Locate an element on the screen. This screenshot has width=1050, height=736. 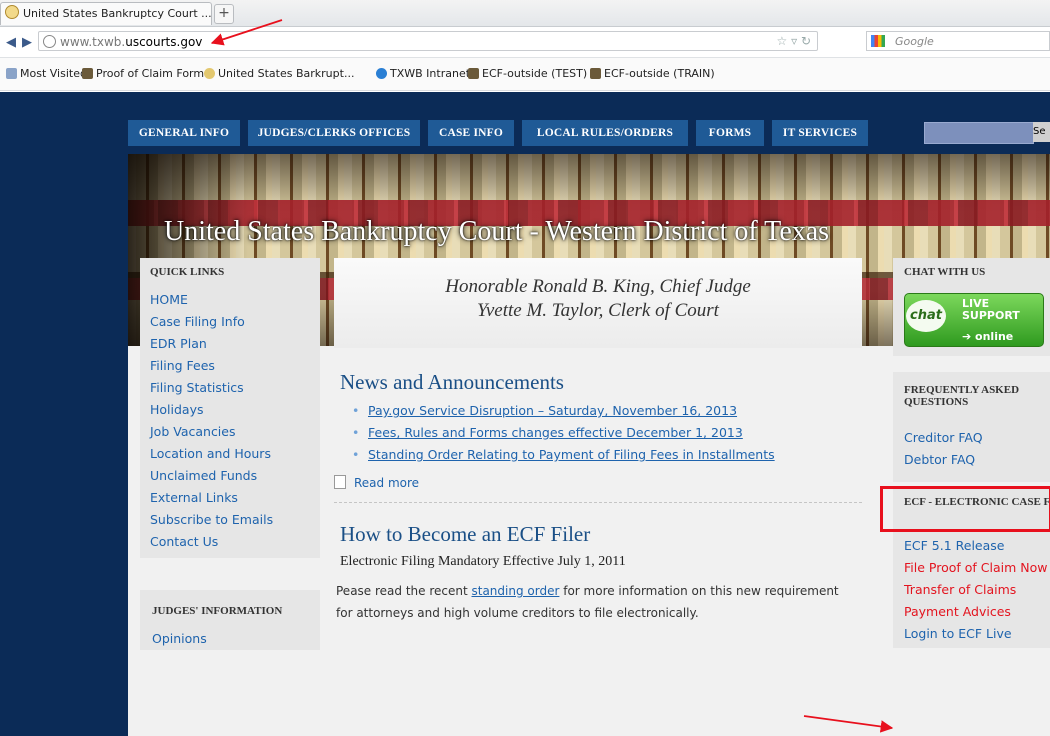
bookmark-proof-of-claim: Proof of Claim Form is located at coordinates (143, 73).